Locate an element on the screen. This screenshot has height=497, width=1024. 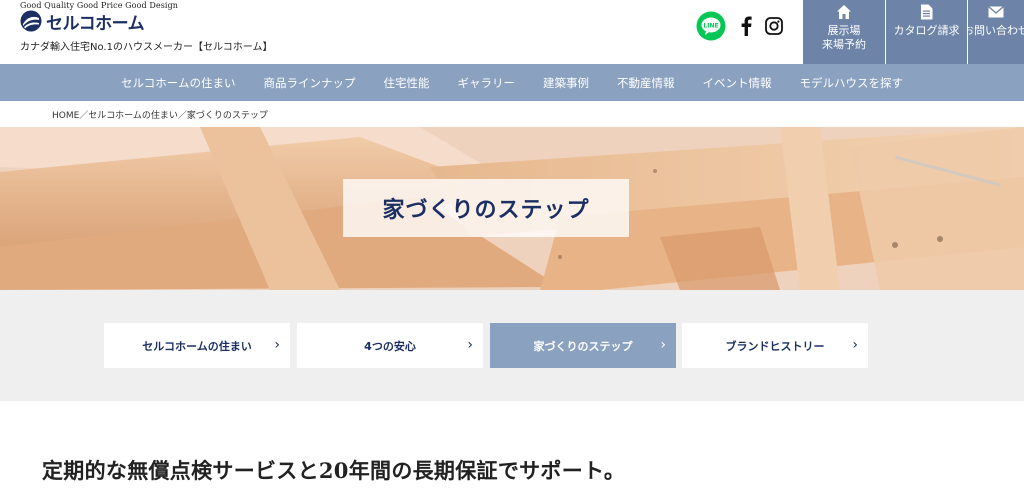
line-link: LINE is located at coordinates (711, 26).